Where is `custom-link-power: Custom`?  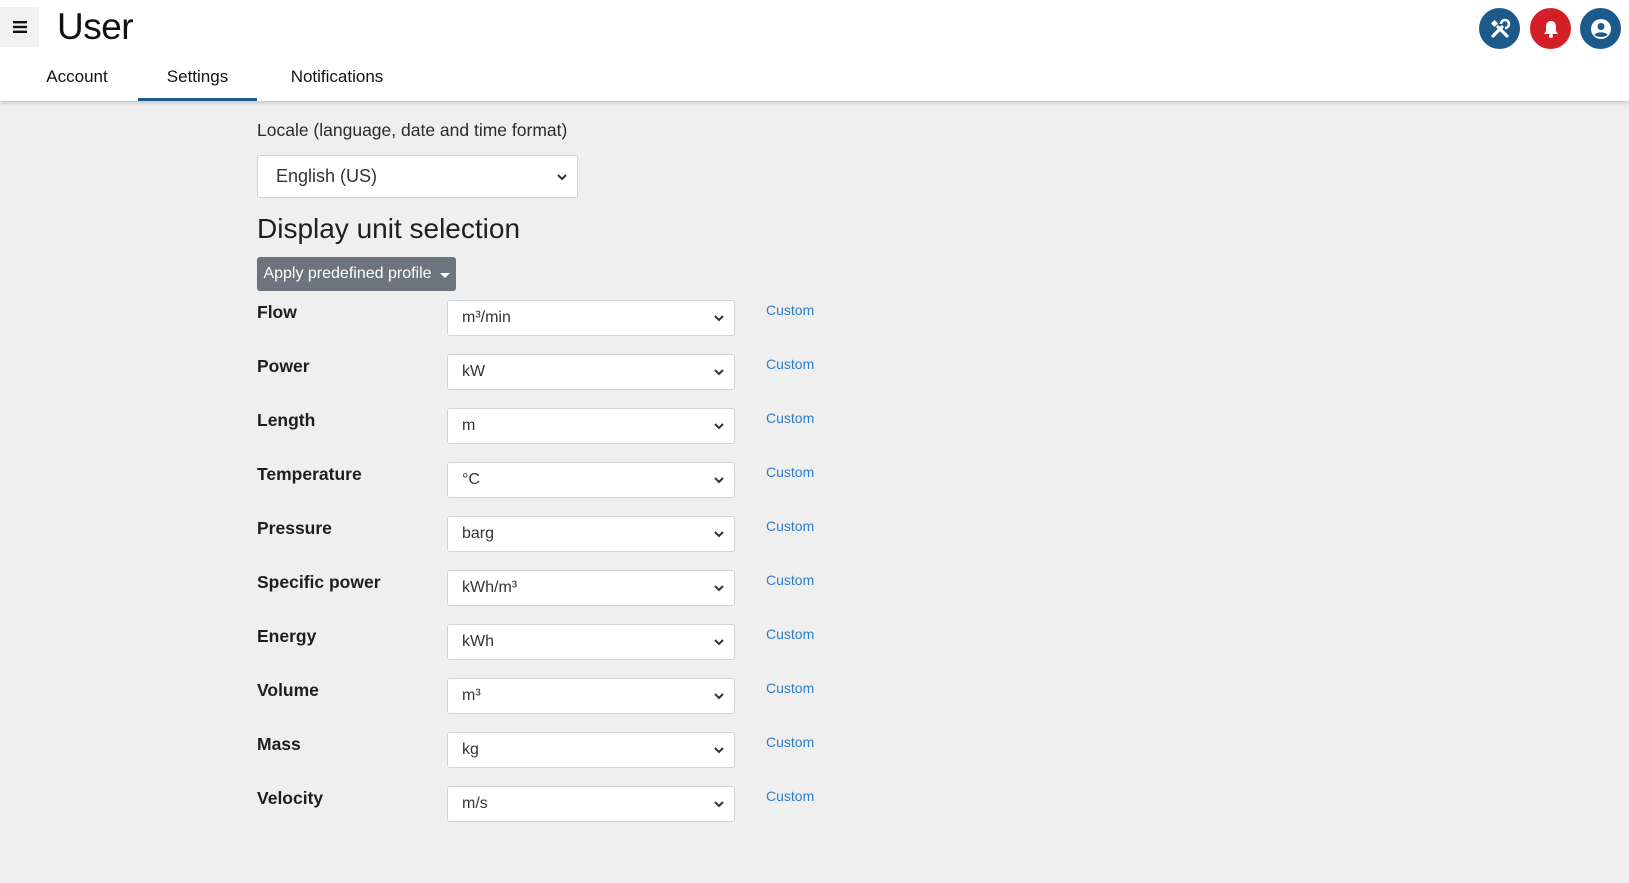
custom-link-power: Custom is located at coordinates (790, 364).